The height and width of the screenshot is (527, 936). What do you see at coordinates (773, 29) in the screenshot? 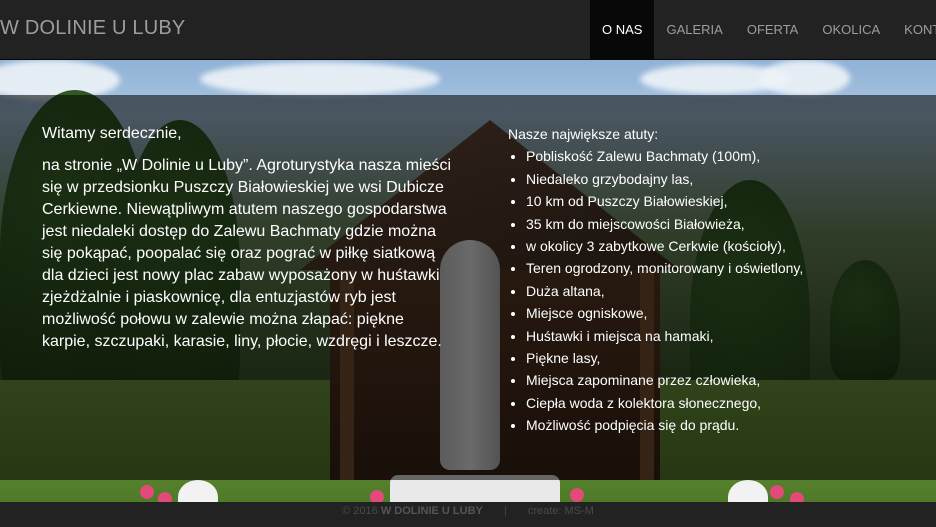
I see `nav-item-oferta: OFERTA` at bounding box center [773, 29].